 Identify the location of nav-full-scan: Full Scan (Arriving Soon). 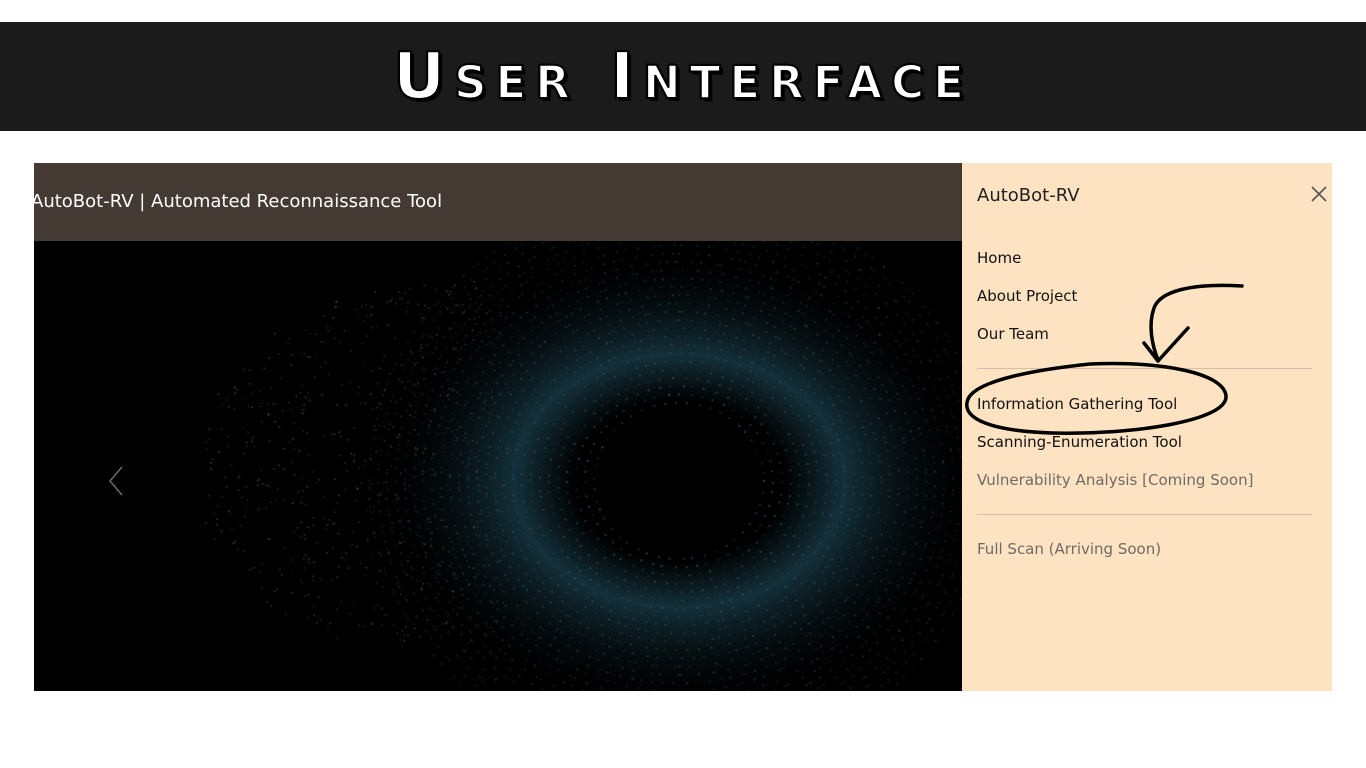
(1069, 549).